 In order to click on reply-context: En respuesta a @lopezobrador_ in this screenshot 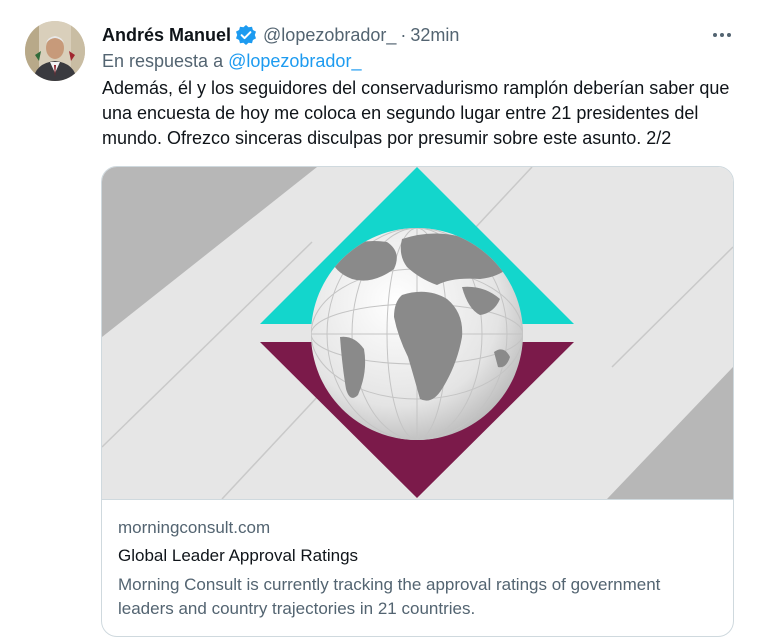, I will do `click(231, 61)`.